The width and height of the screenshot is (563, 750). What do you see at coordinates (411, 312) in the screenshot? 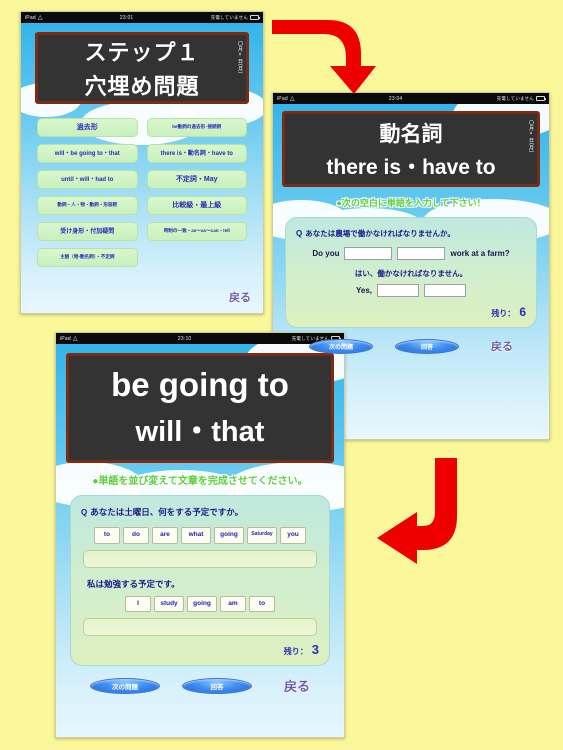
I see `score-row: 残り： 6` at bounding box center [411, 312].